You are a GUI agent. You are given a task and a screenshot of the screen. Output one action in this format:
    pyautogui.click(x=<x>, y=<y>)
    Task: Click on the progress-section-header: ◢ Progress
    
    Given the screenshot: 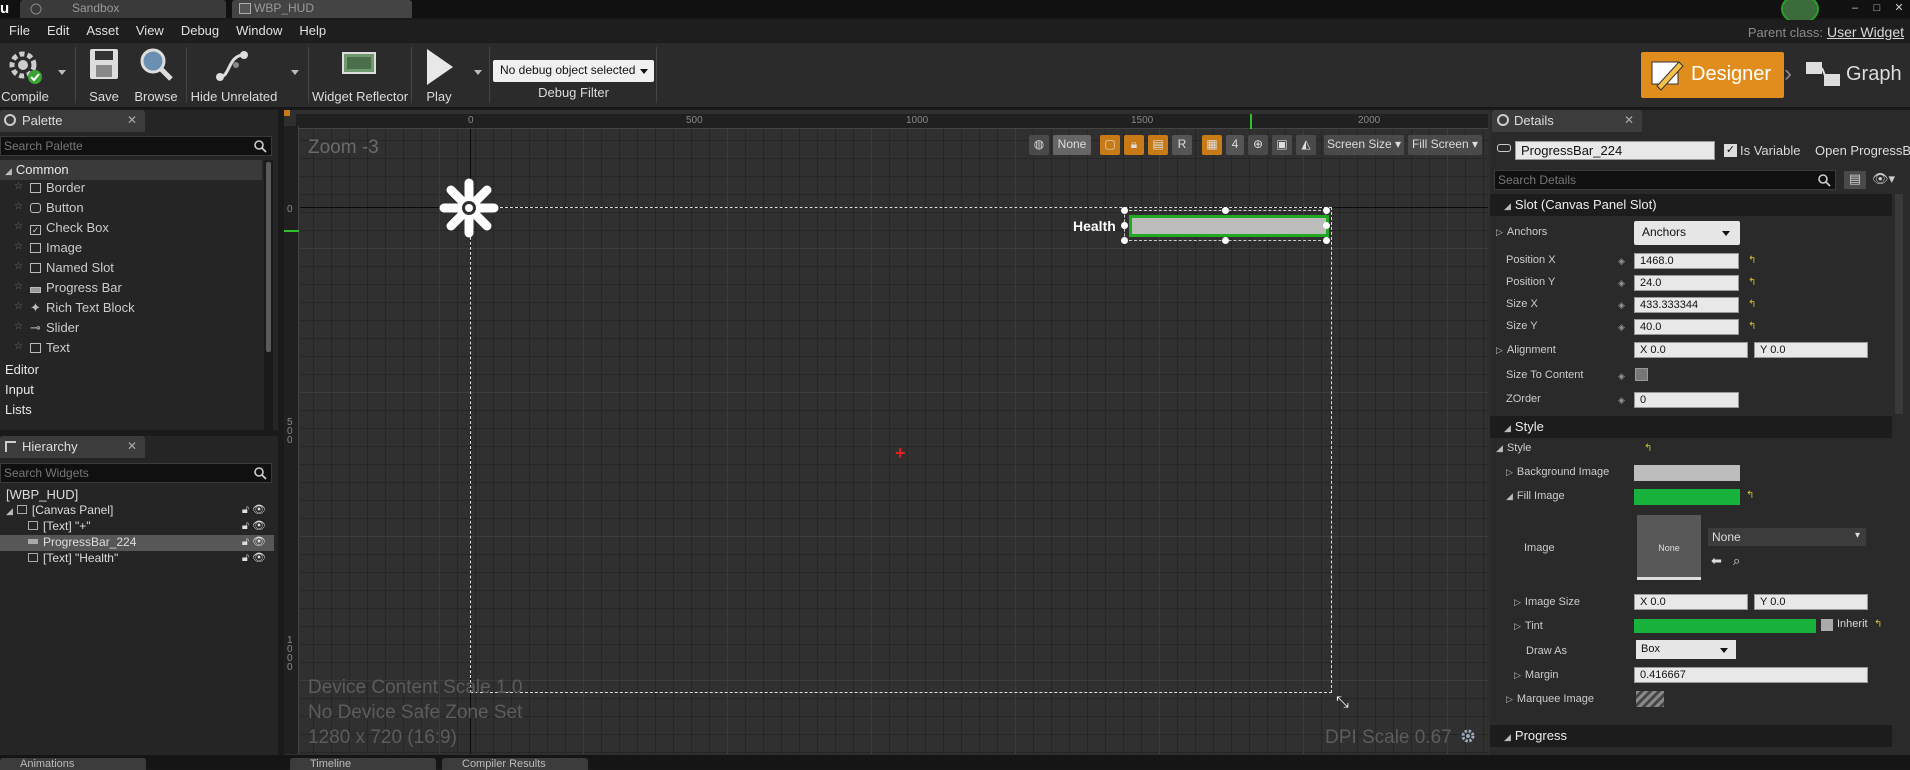 What is the action you would take?
    pyautogui.click(x=1691, y=736)
    